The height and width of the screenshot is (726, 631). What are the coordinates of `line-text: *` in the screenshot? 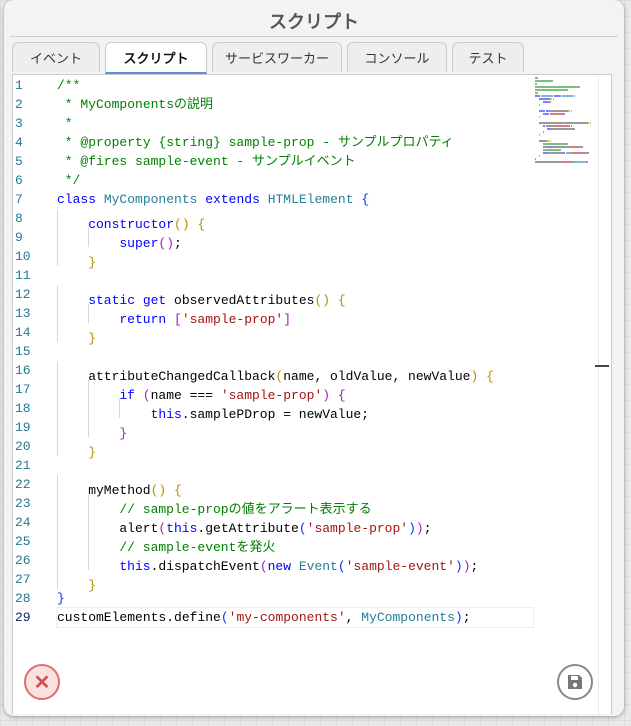 It's located at (65, 123).